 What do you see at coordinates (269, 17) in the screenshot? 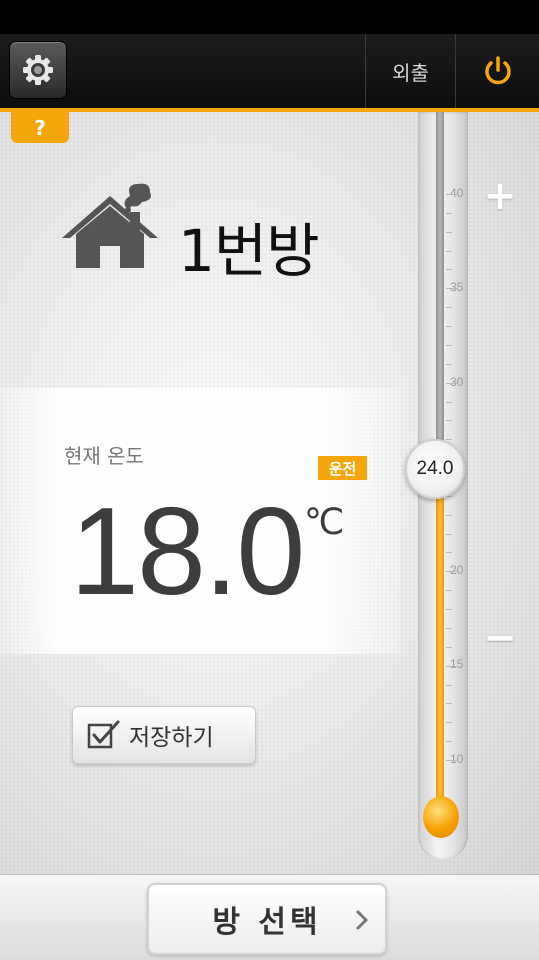
I see `status-bar` at bounding box center [269, 17].